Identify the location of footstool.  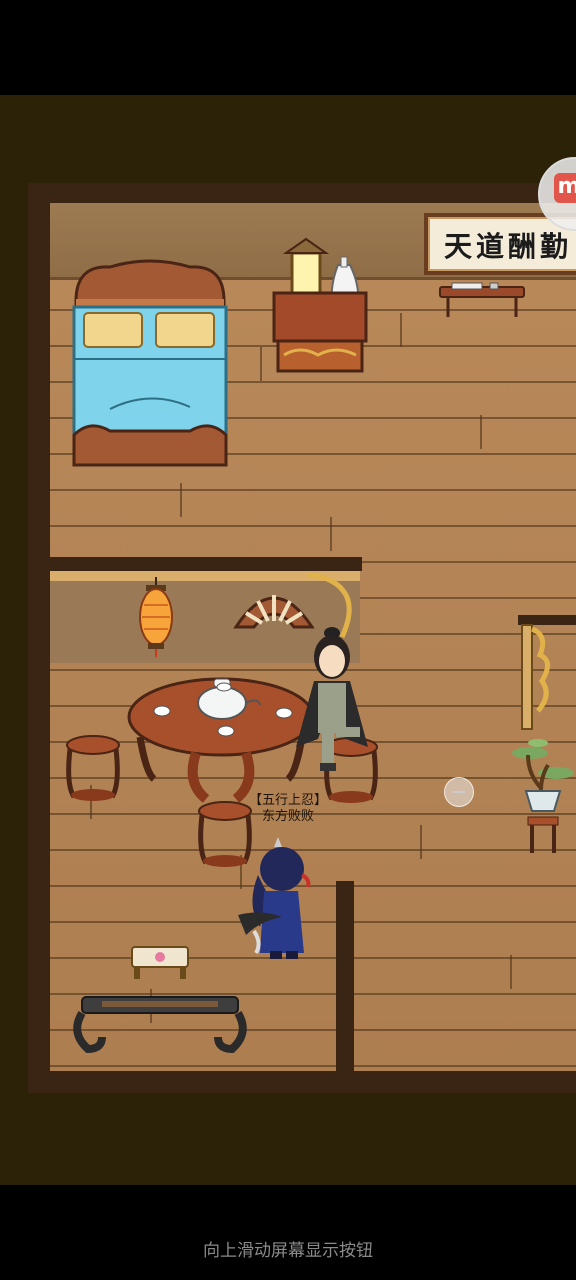
(160, 963).